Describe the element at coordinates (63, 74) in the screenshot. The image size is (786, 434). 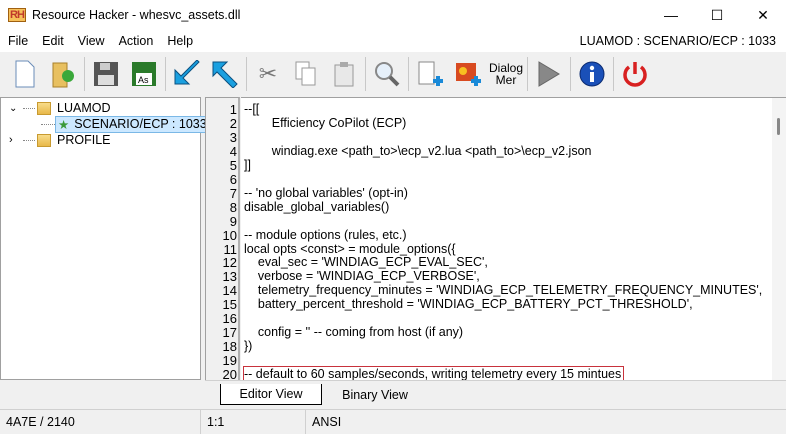
I see `open-file-icon` at that location.